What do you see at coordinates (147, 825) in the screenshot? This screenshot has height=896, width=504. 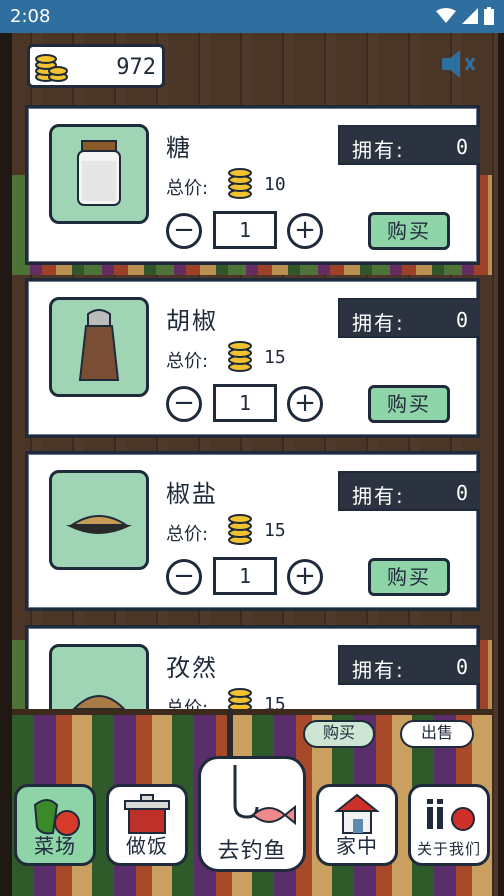 I see `nav-cook: 做饭` at bounding box center [147, 825].